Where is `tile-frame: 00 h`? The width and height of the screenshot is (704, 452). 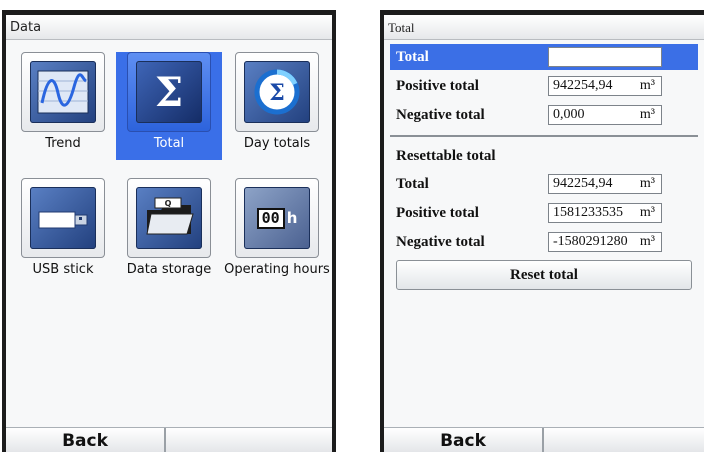 tile-frame: 00 h is located at coordinates (277, 218).